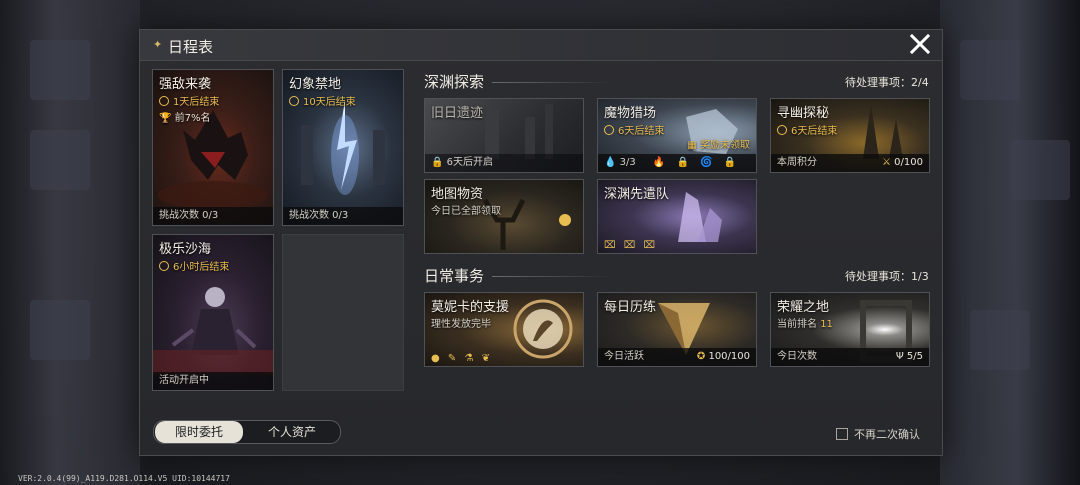 The height and width of the screenshot is (485, 1080). Describe the element at coordinates (706, 162) in the screenshot. I see `swirl-icon: 🌀` at that location.